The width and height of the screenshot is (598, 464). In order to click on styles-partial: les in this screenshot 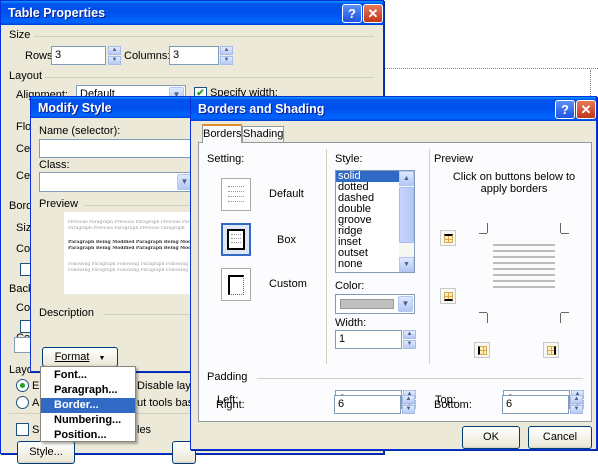, I will do `click(144, 430)`.